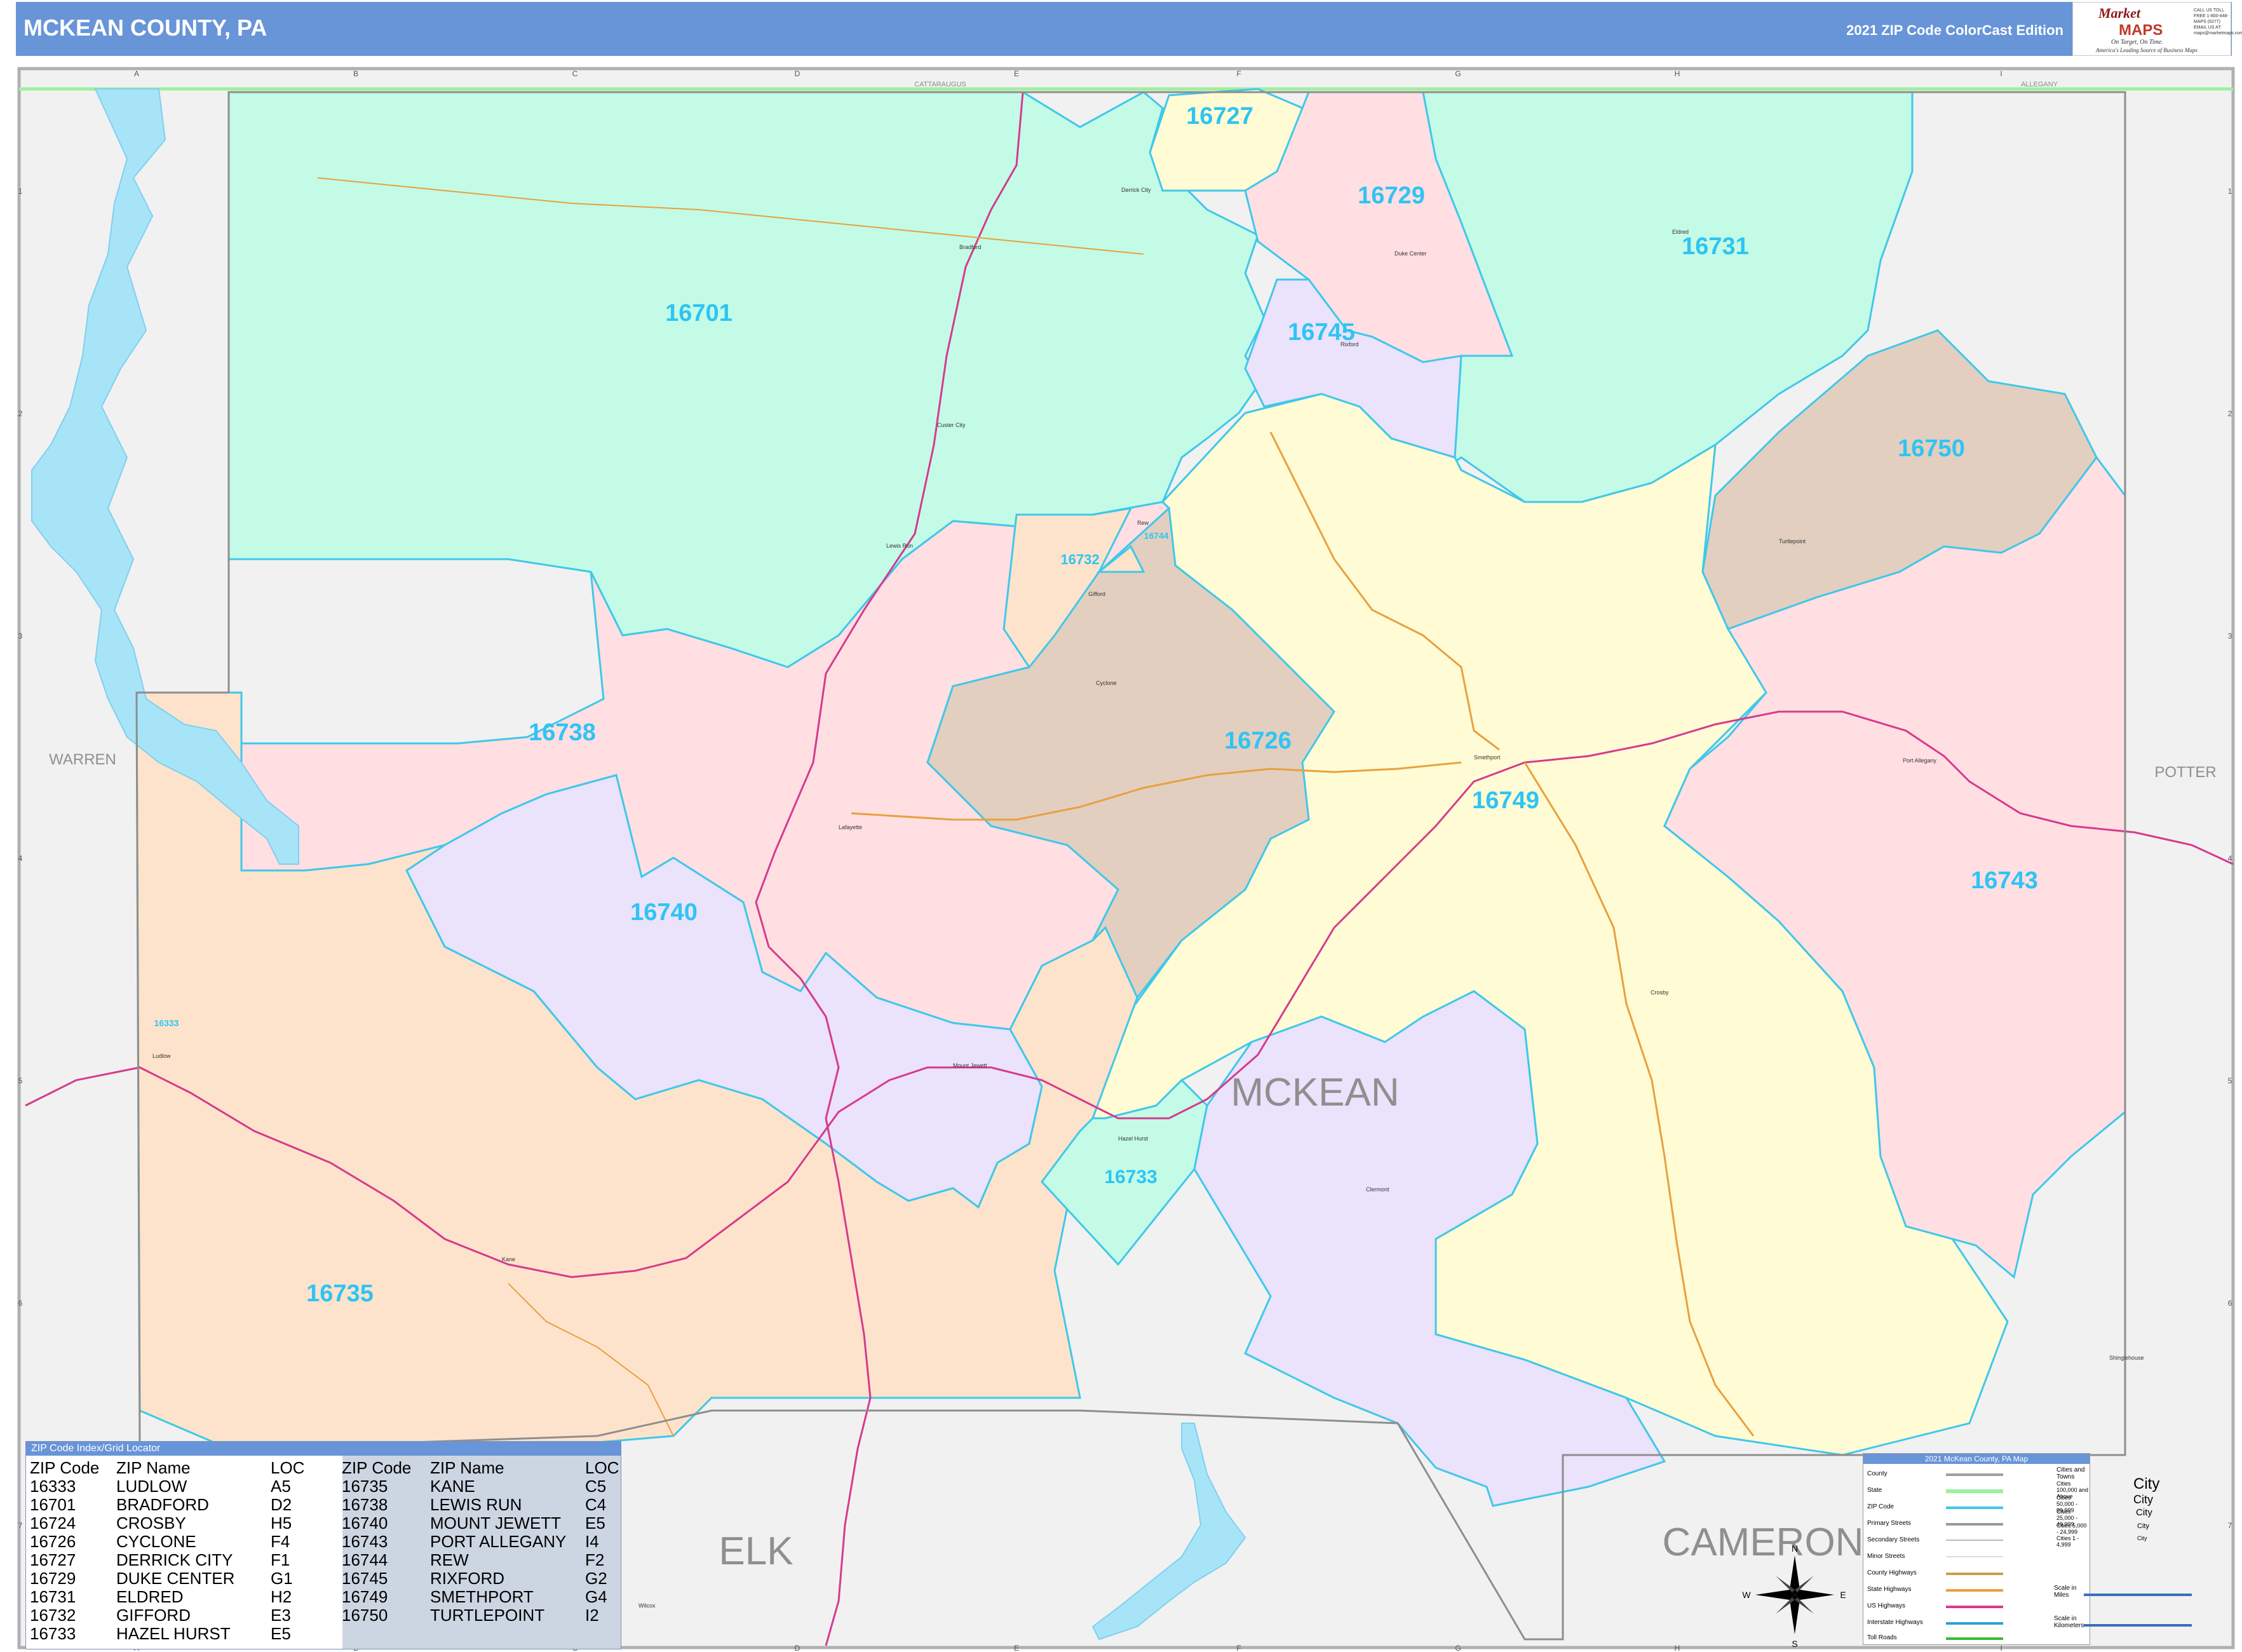  I want to click on place-label: Lafayette, so click(850, 827).